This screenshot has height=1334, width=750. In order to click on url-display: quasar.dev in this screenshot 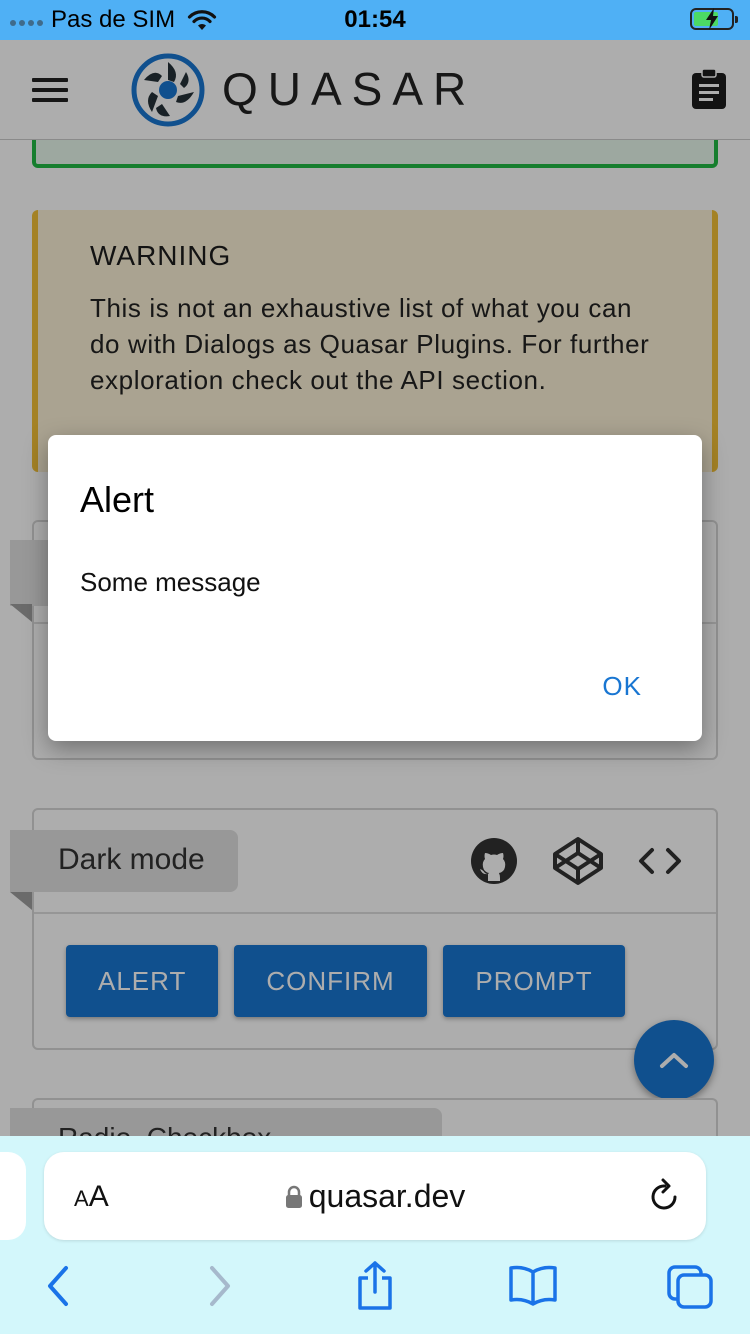, I will do `click(375, 1196)`.